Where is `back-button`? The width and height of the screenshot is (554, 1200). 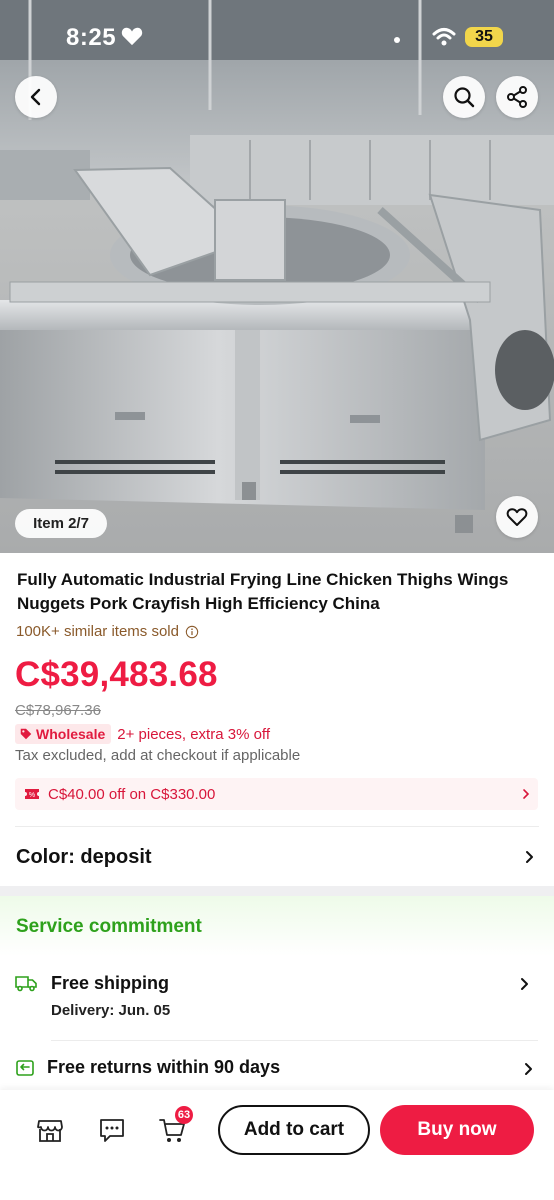 back-button is located at coordinates (36, 97).